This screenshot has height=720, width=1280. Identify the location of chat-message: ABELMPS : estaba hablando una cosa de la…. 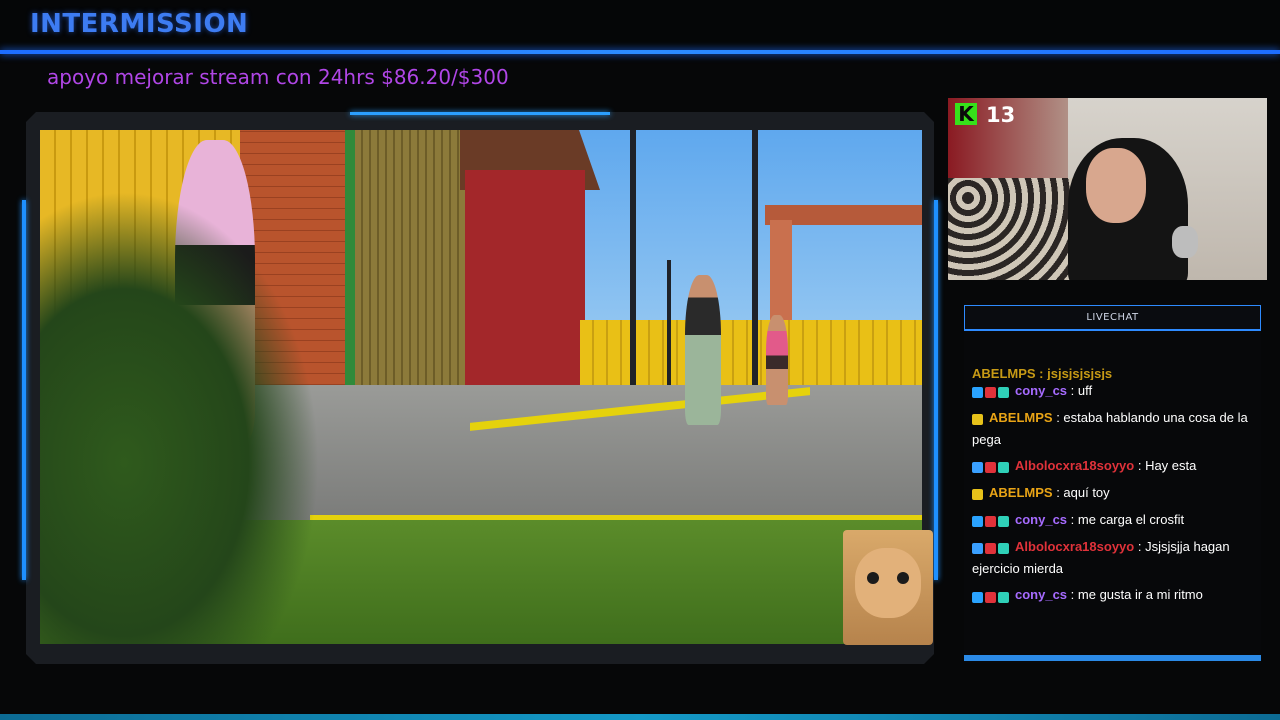
(1122, 428).